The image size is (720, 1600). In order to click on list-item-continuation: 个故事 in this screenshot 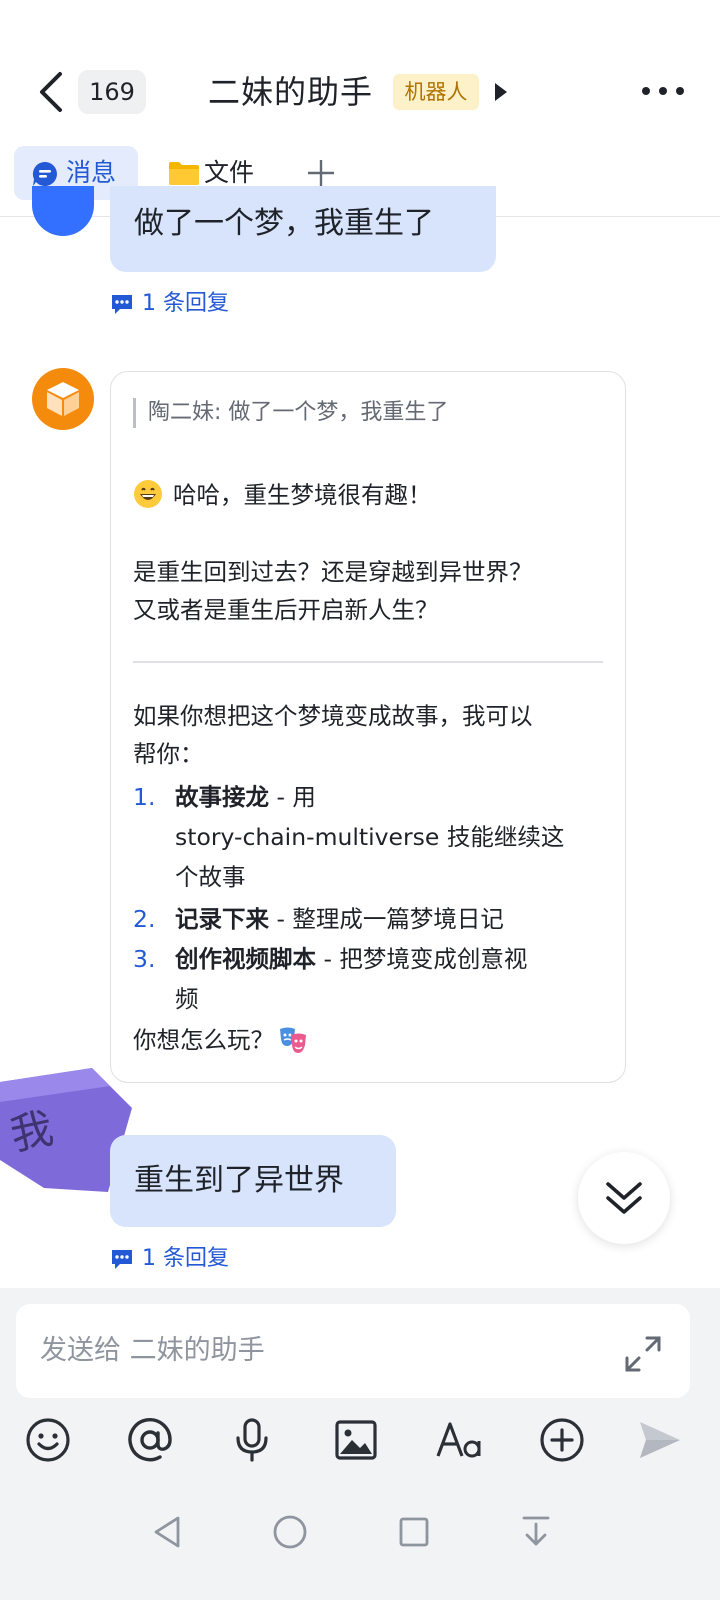, I will do `click(210, 877)`.